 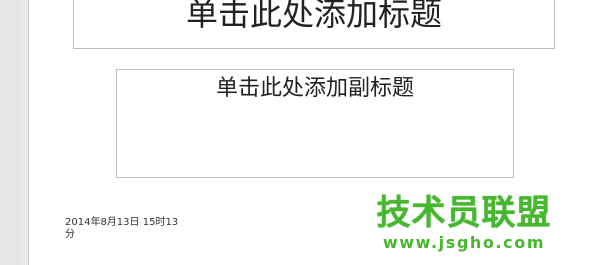 I want to click on watermark-logo: 技术员联盟 www.jsgho.com, so click(x=464, y=228).